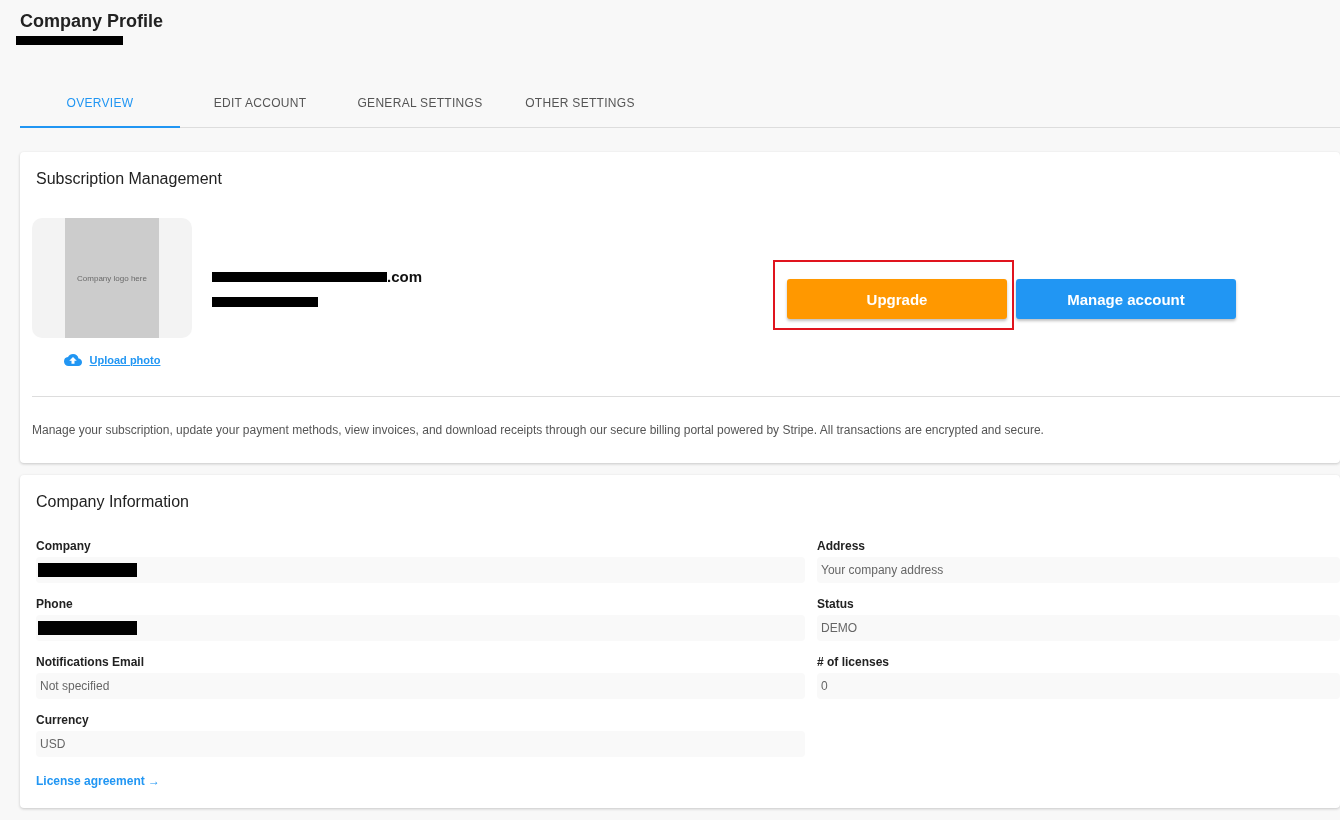 This screenshot has width=1340, height=820. What do you see at coordinates (882, 570) in the screenshot?
I see `field-text: Your company address` at bounding box center [882, 570].